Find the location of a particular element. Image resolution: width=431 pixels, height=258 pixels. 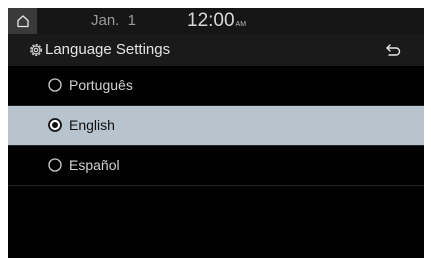

status-bar: Jan. 1 12:00AM is located at coordinates (216, 21).